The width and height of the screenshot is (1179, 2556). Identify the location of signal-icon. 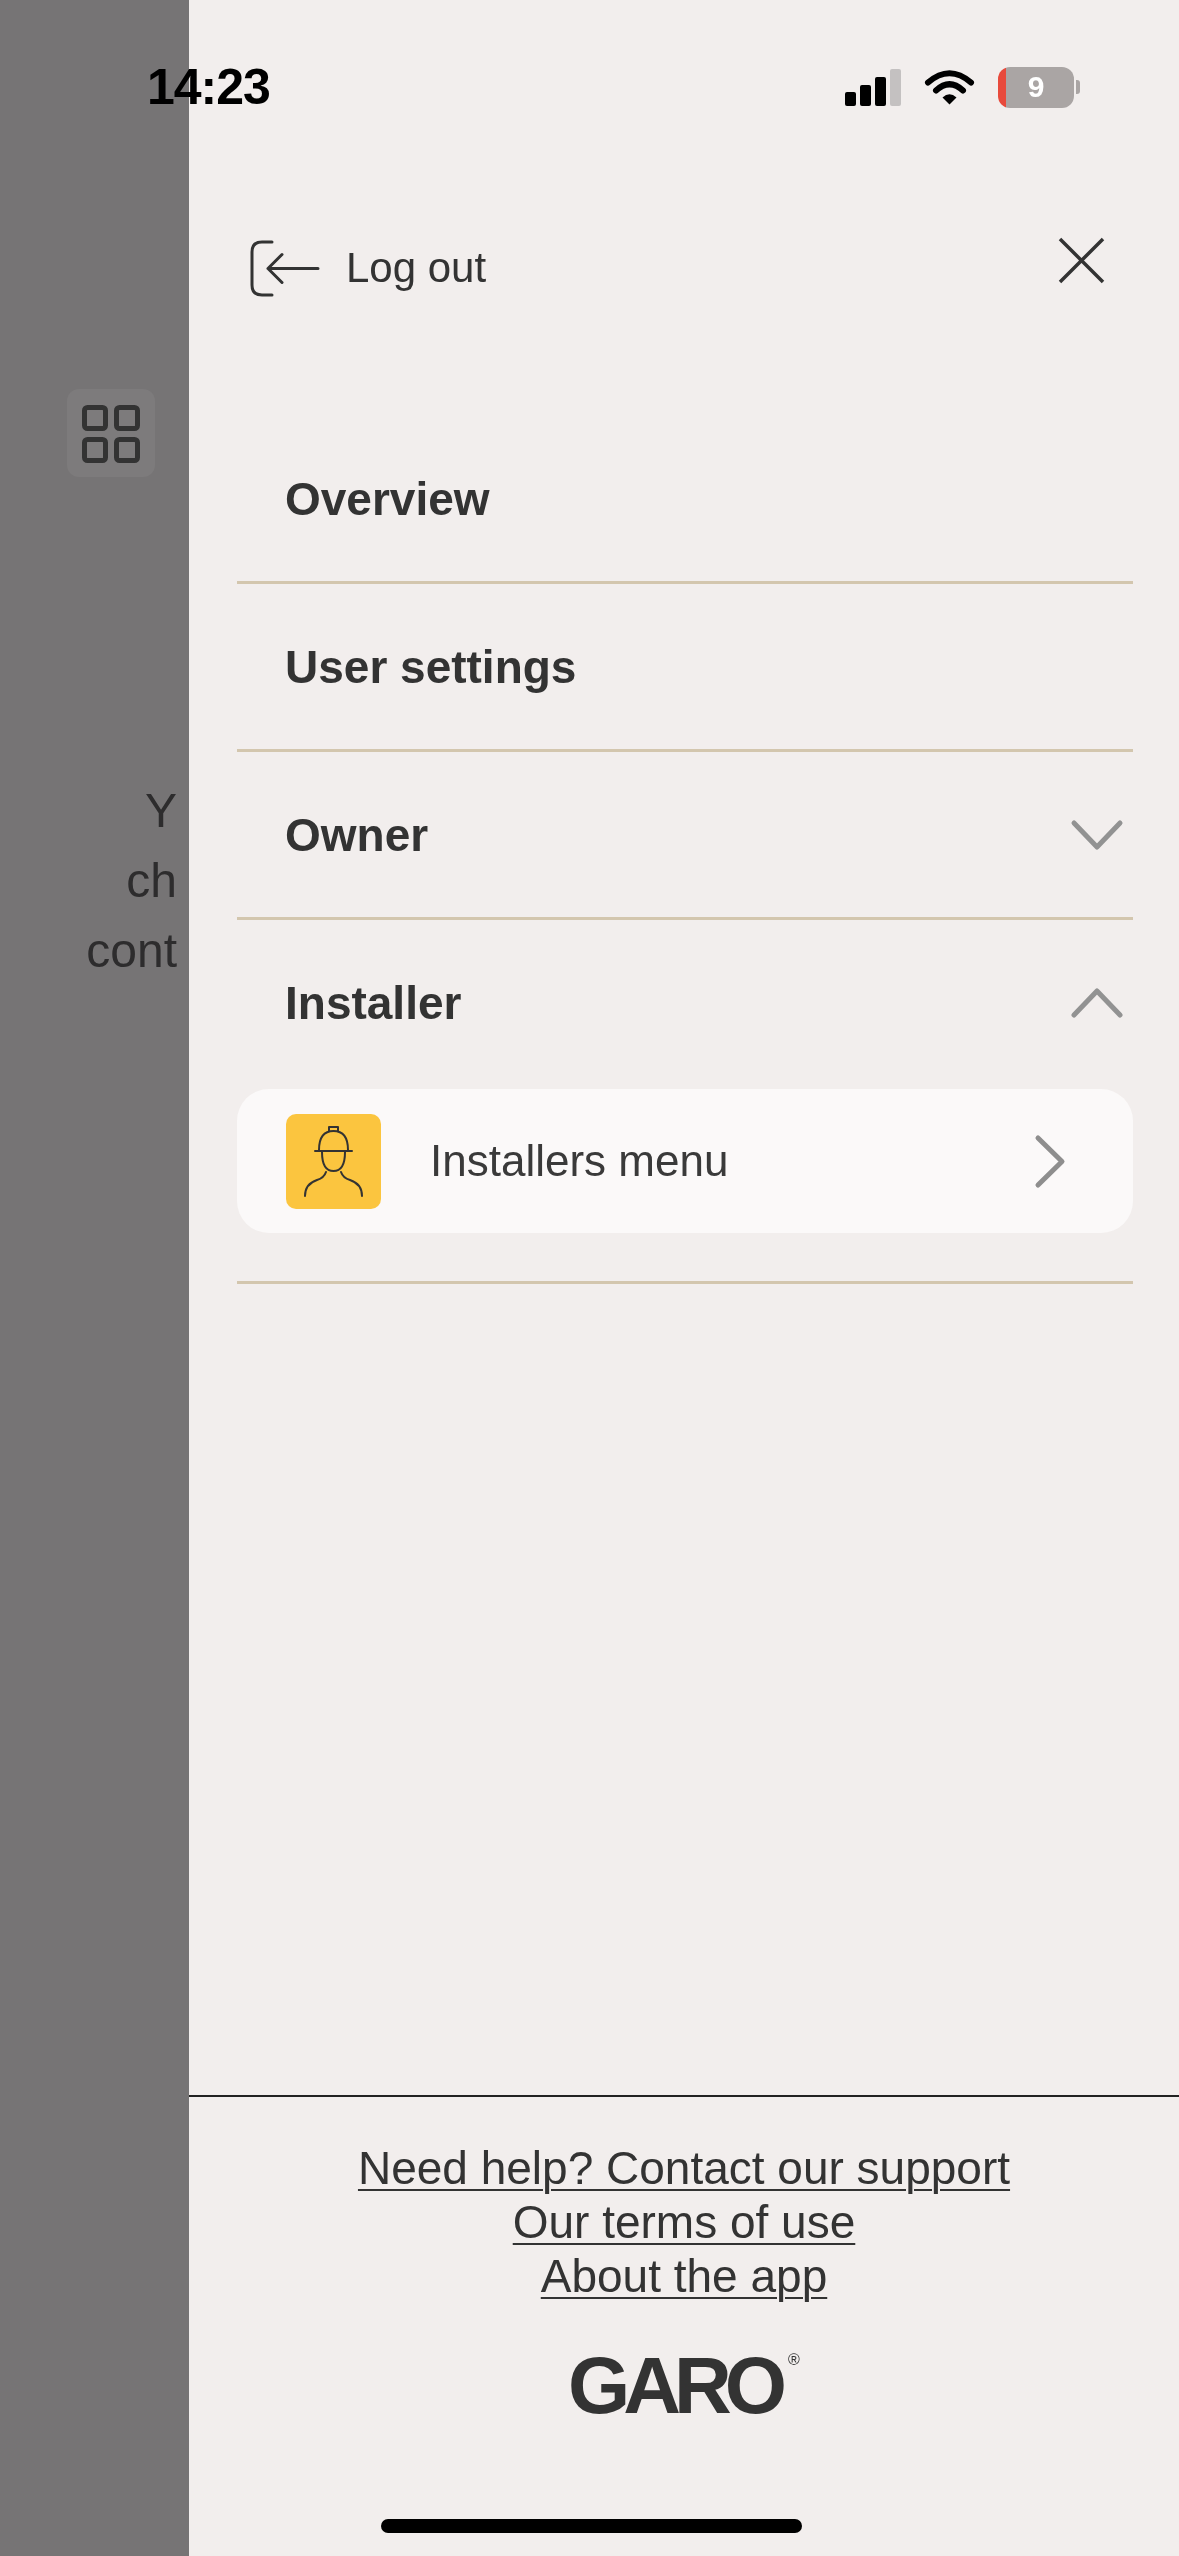
(873, 87).